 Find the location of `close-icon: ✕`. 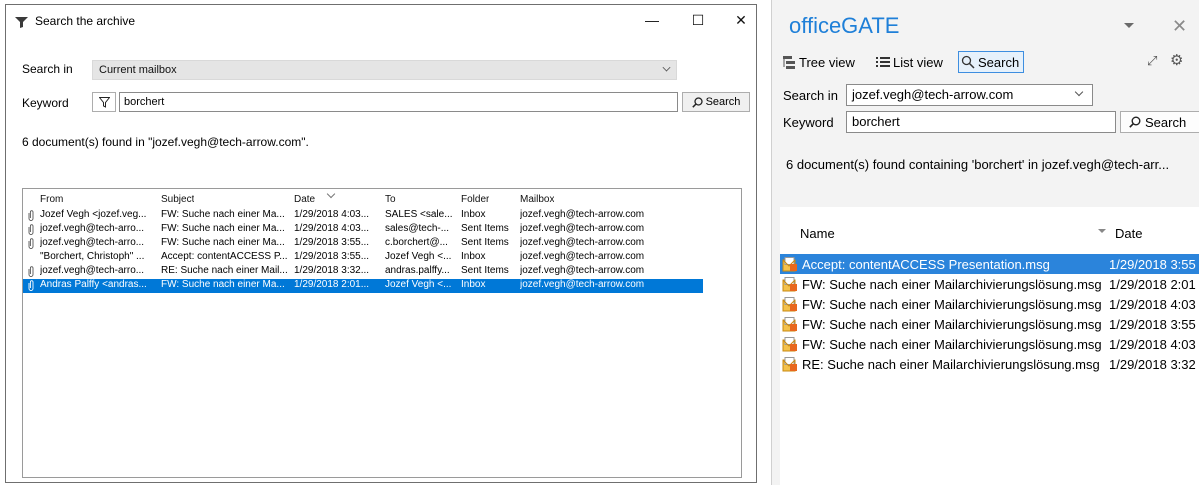

close-icon: ✕ is located at coordinates (741, 19).